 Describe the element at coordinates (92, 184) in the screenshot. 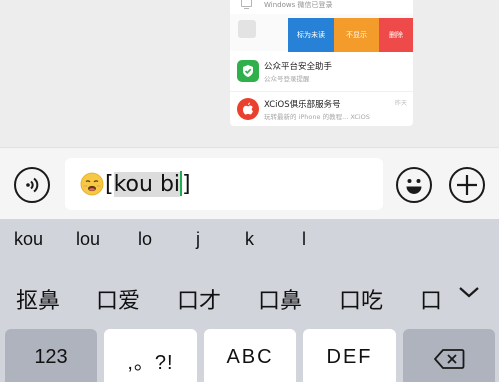

I see `weary-face-emoji-icon` at that location.